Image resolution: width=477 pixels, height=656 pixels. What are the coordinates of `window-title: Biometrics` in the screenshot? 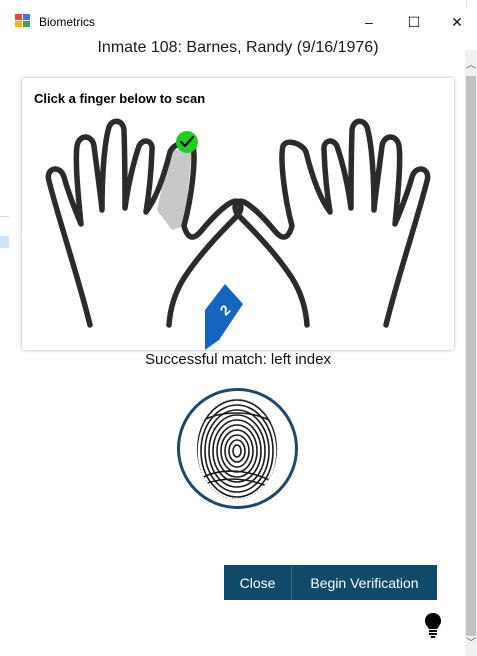 It's located at (67, 22).